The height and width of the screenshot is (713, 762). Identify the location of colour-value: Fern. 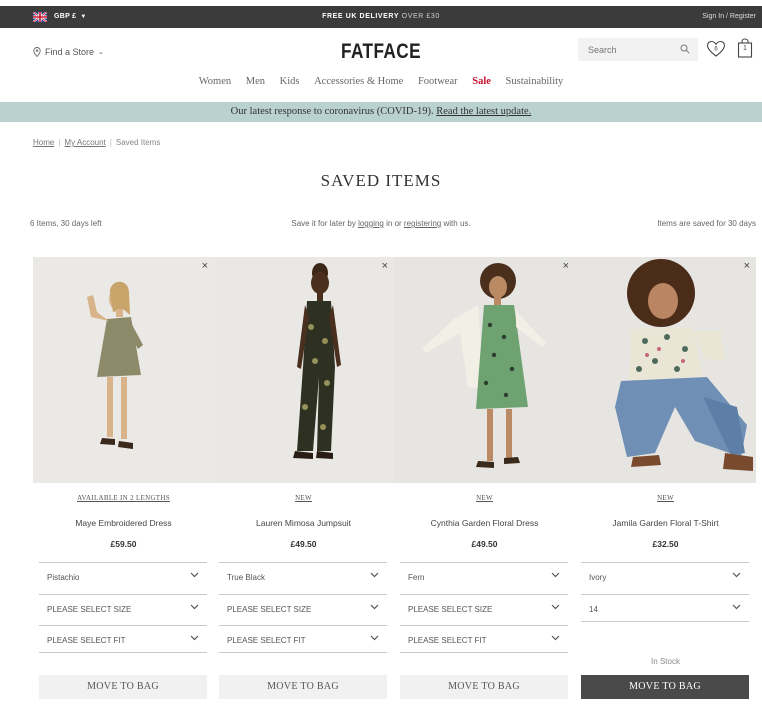
(416, 577).